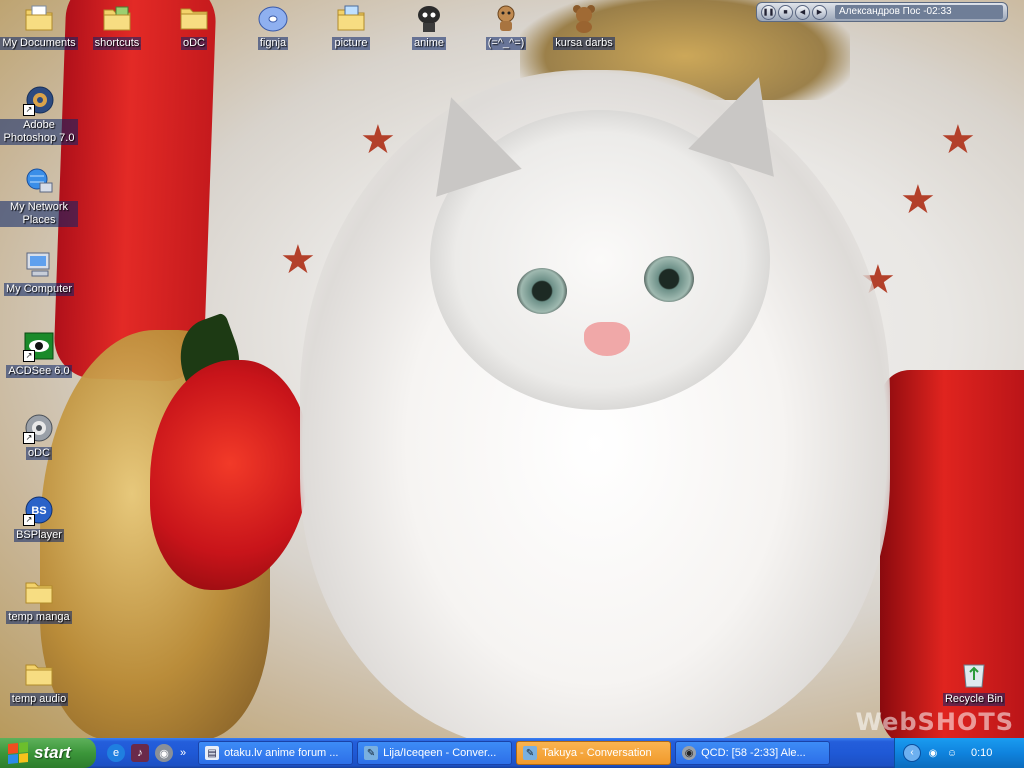 The image size is (1024, 768). What do you see at coordinates (429, 18) in the screenshot?
I see `anime-character-icon` at bounding box center [429, 18].